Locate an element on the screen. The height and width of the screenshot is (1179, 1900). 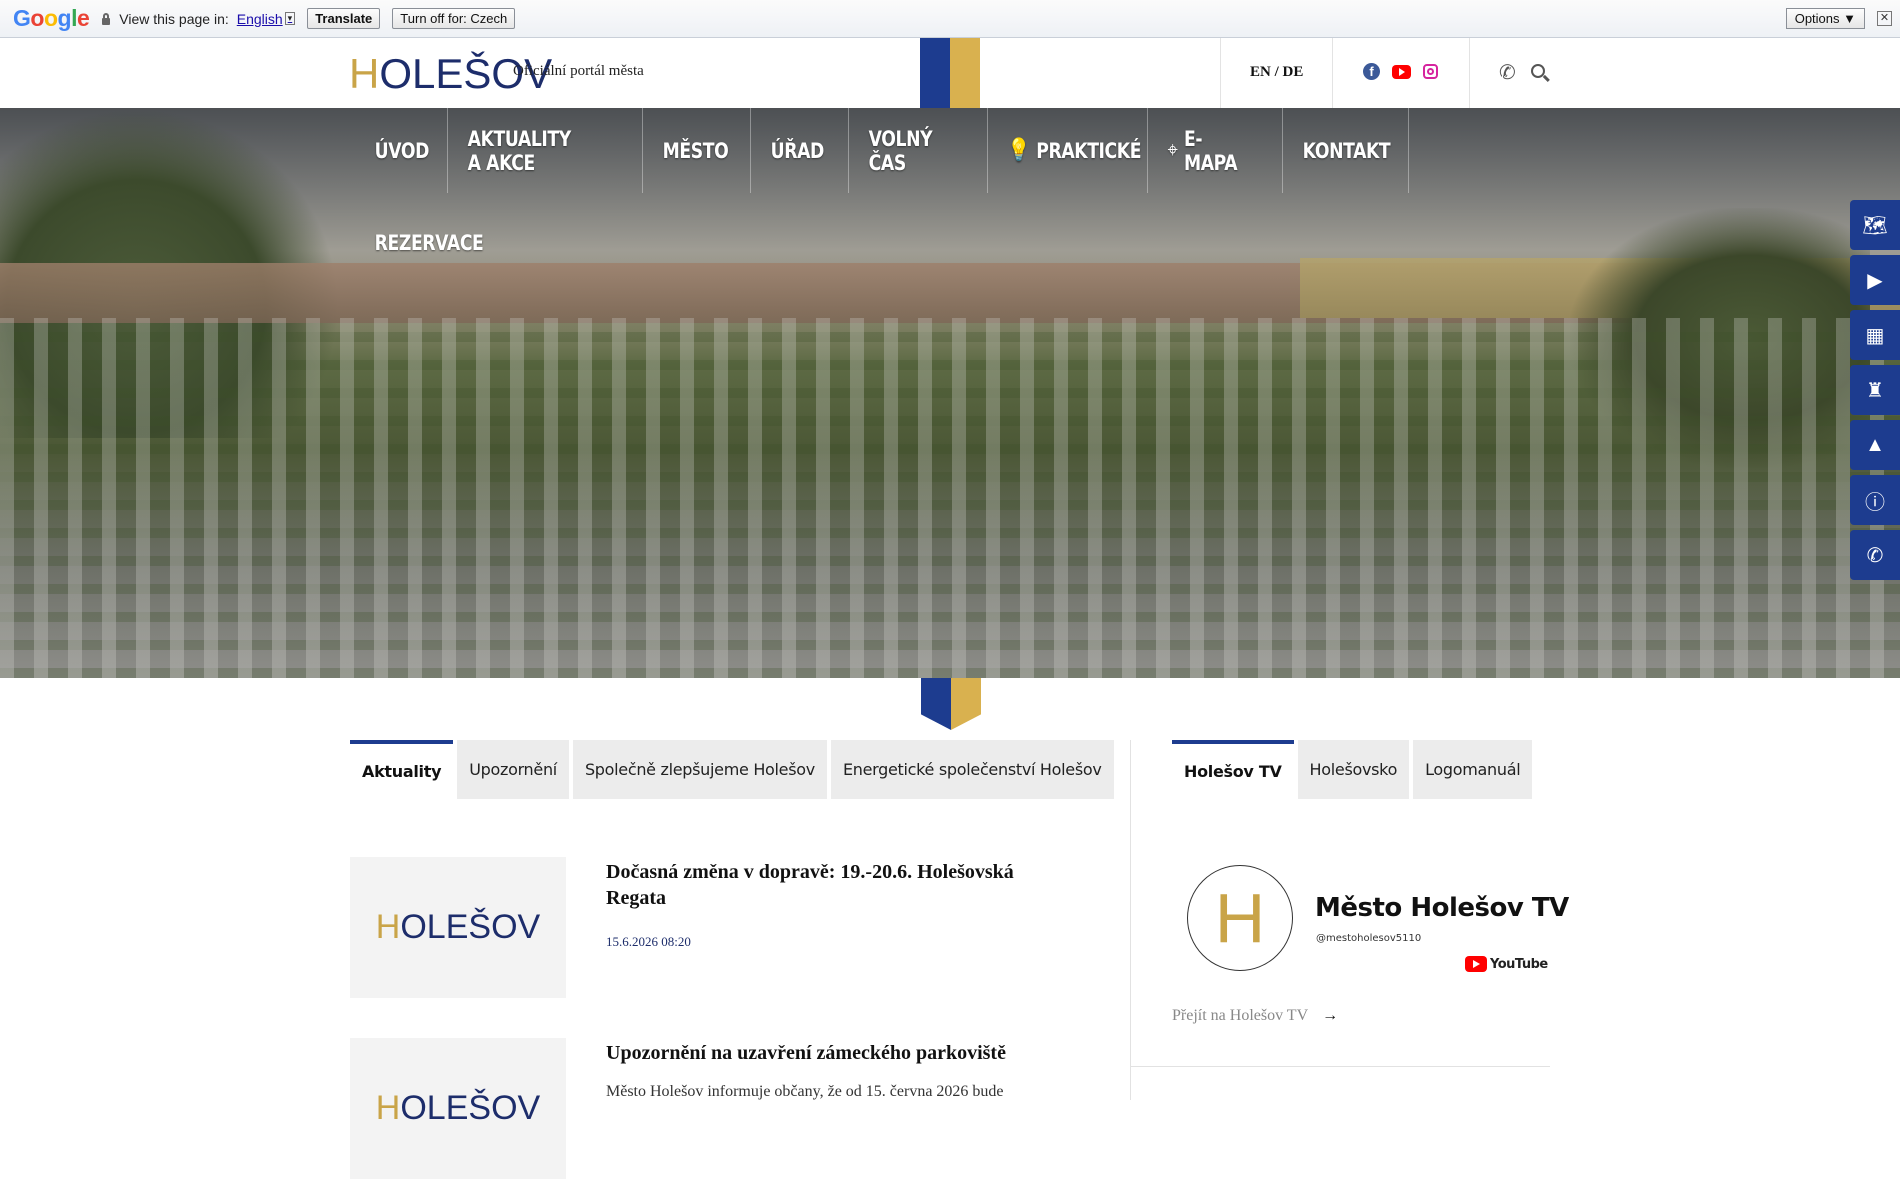
news-date: 15.6.2026 08:20 is located at coordinates (648, 941).